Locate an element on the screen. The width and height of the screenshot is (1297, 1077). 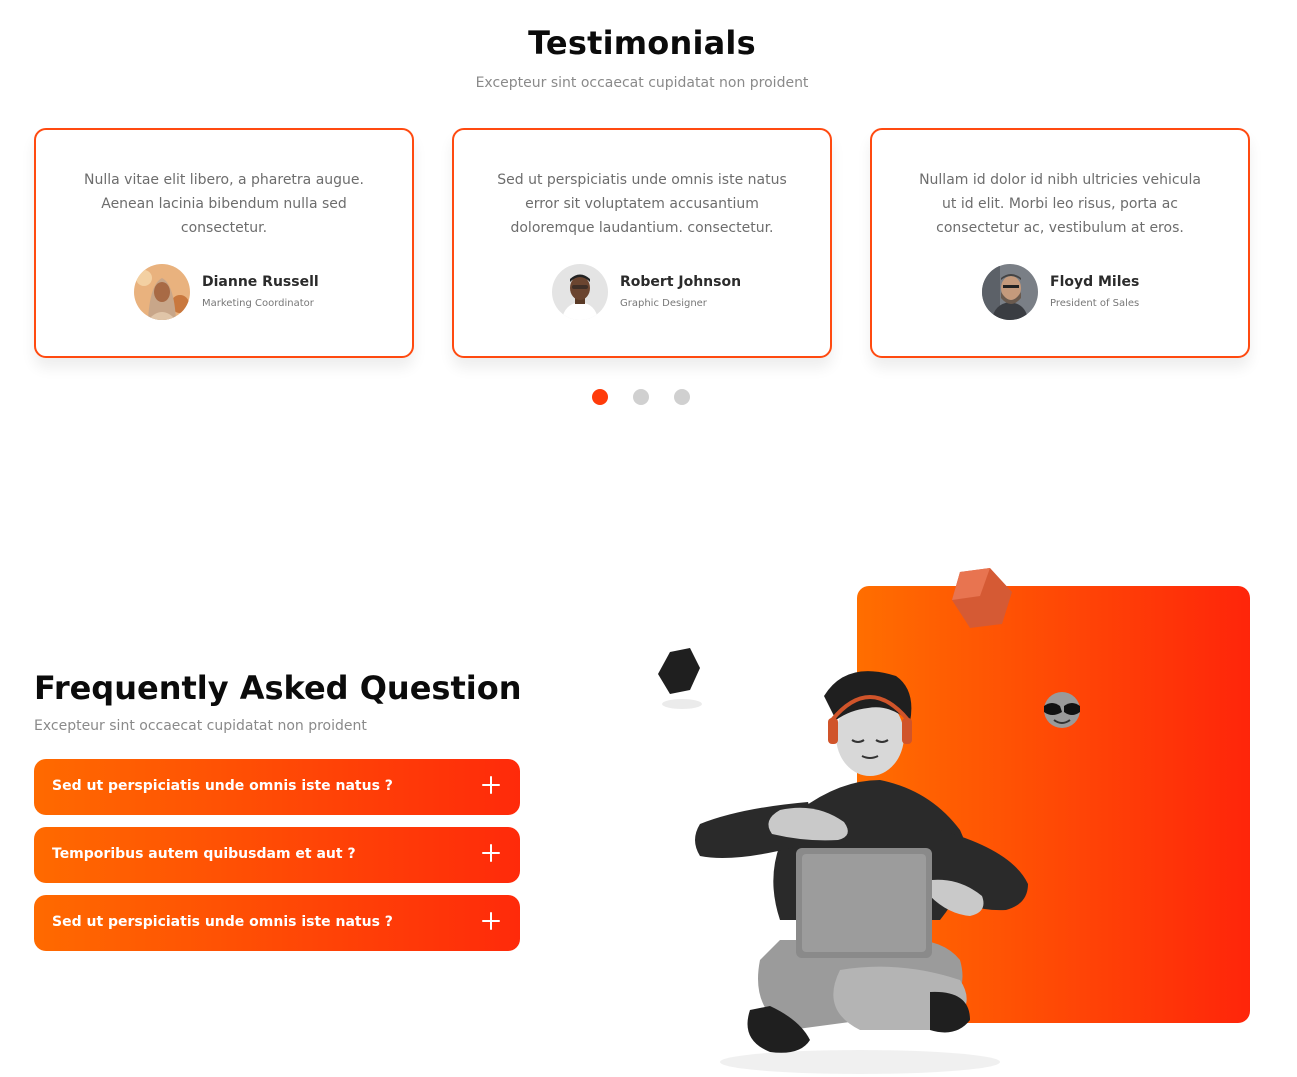
testimonial-name: Floyd Miles is located at coordinates (1095, 282).